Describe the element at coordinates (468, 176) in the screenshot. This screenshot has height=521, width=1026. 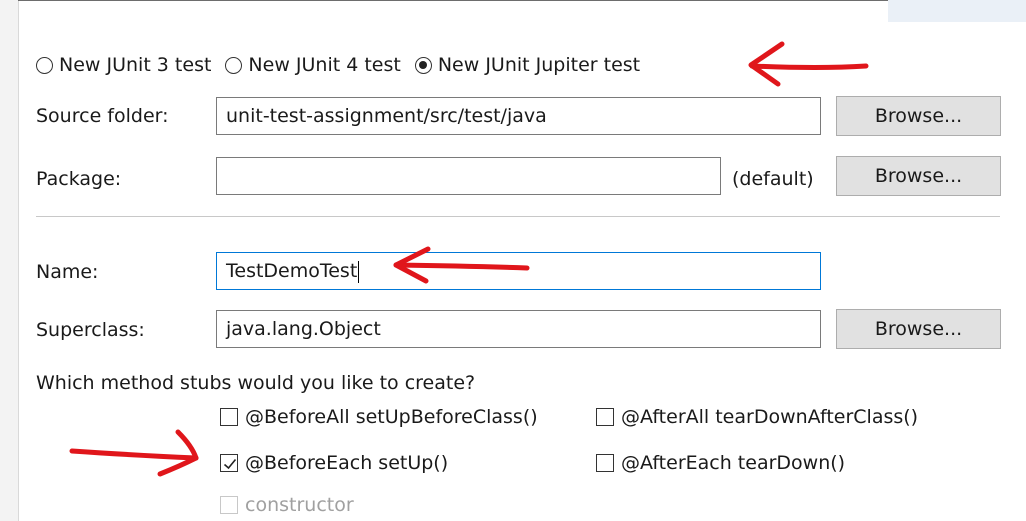
I see `package-input` at that location.